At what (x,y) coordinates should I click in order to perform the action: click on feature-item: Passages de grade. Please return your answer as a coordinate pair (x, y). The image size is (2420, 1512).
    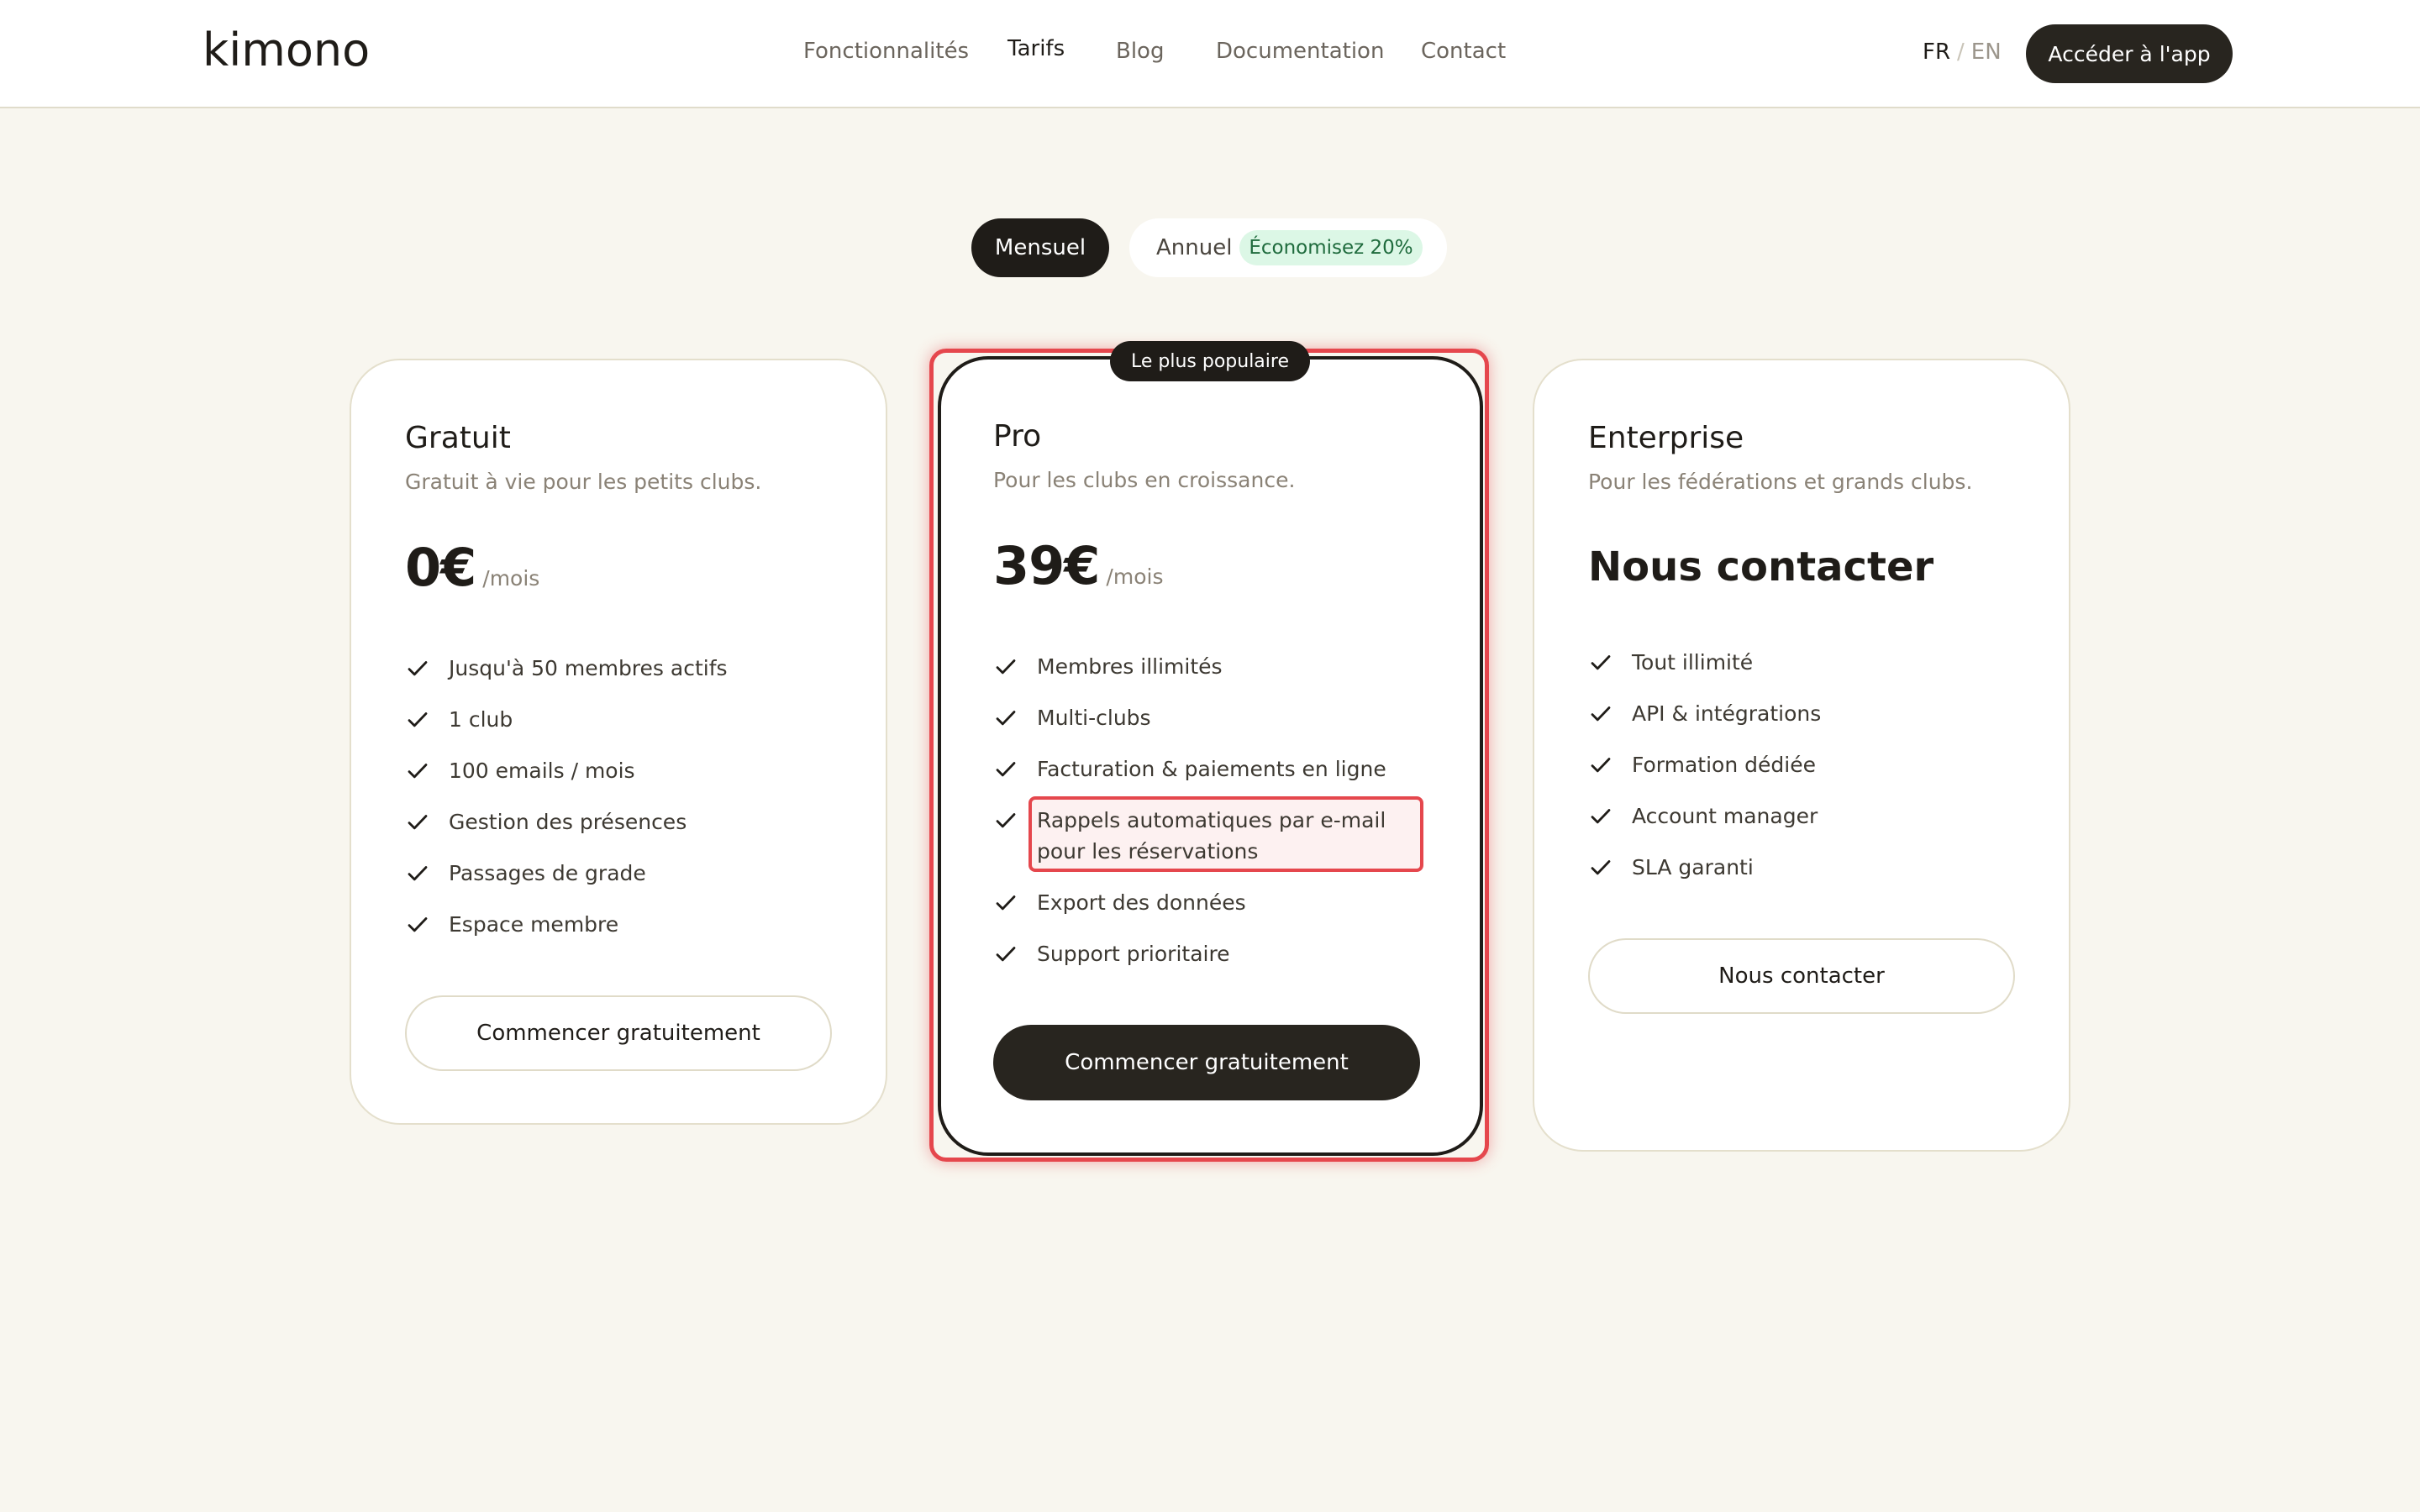
    Looking at the image, I should click on (623, 873).